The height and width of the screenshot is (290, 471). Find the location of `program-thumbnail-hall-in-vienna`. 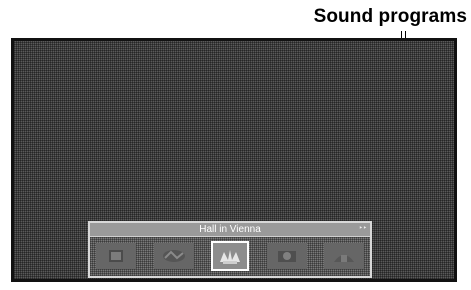

program-thumbnail-hall-in-vienna is located at coordinates (230, 256).